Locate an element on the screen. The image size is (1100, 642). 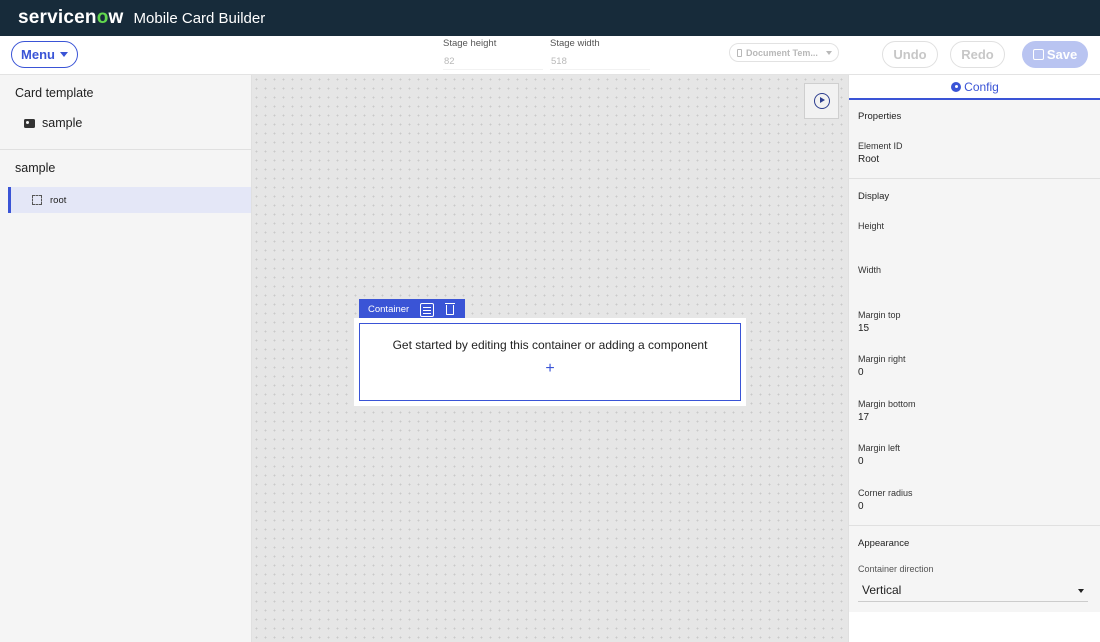
card-template-item-label: sample is located at coordinates (62, 123).